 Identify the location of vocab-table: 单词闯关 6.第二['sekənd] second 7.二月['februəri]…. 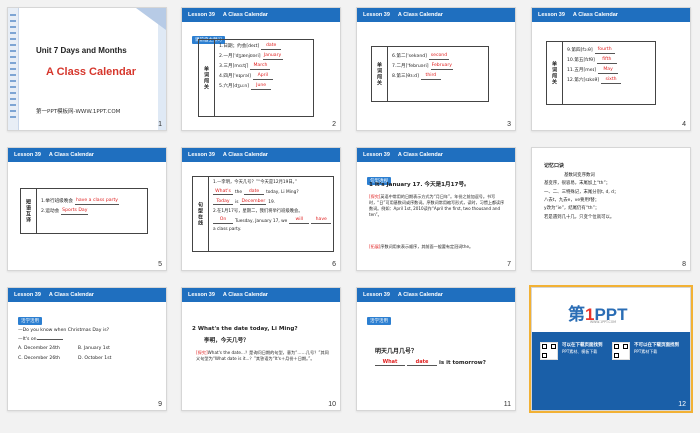
(430, 74).